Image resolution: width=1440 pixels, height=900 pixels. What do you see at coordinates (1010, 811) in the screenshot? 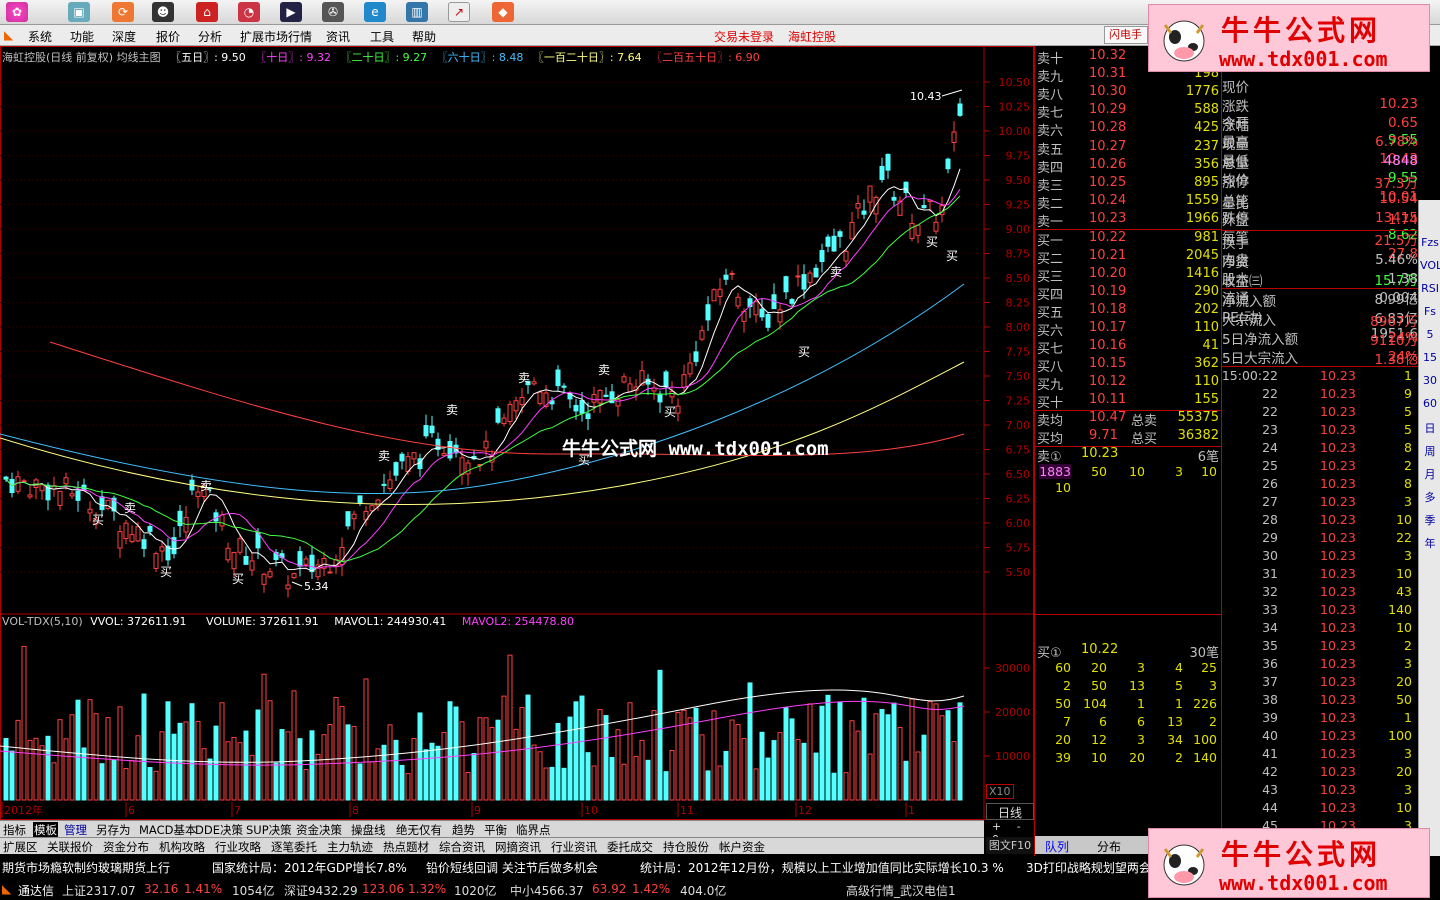
I see `period-selector: 日线` at bounding box center [1010, 811].